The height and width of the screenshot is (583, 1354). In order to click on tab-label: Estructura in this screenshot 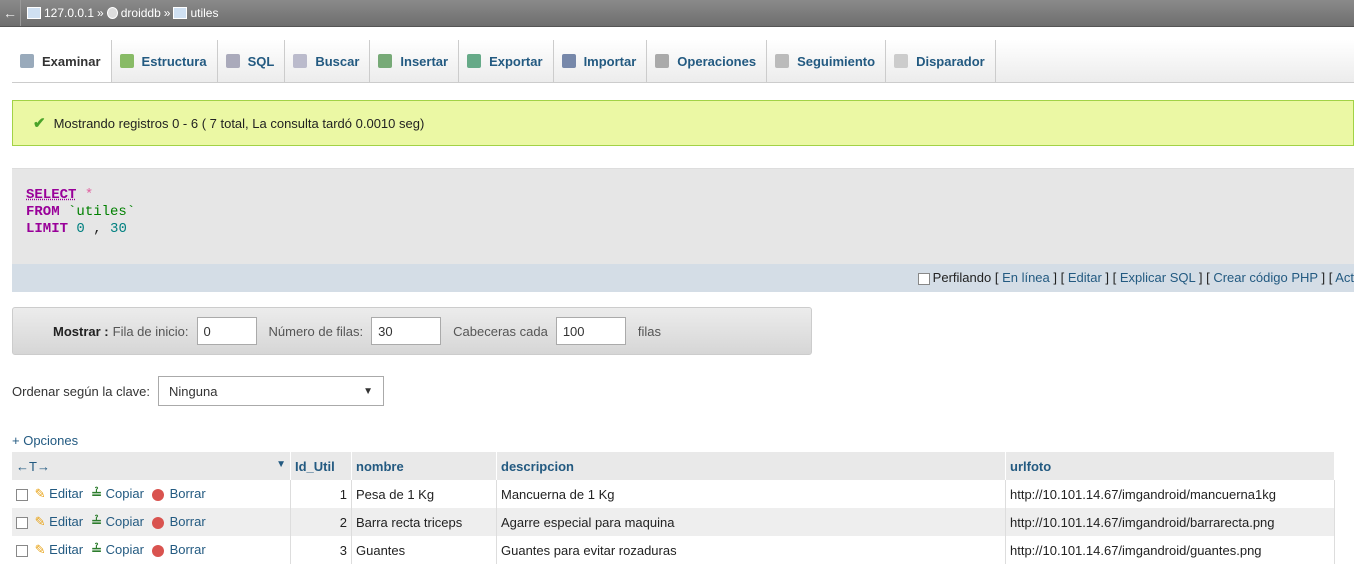, I will do `click(174, 61)`.